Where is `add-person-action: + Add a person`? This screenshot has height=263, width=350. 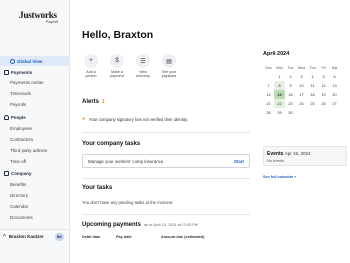 add-person-action: + Add a person is located at coordinates (91, 66).